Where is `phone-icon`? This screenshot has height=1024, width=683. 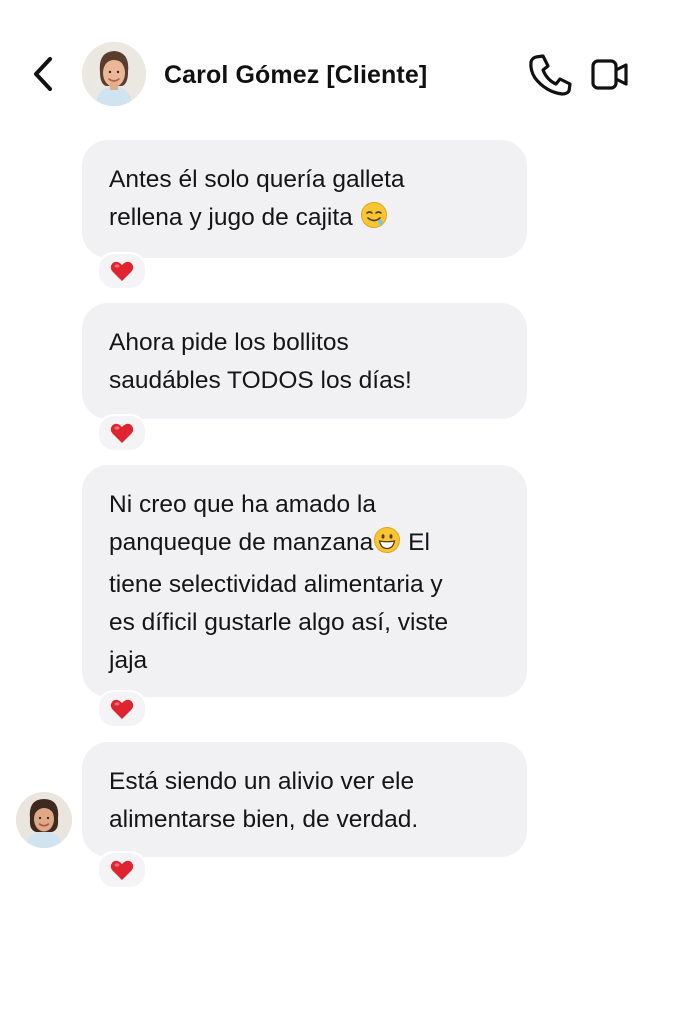
phone-icon is located at coordinates (550, 75).